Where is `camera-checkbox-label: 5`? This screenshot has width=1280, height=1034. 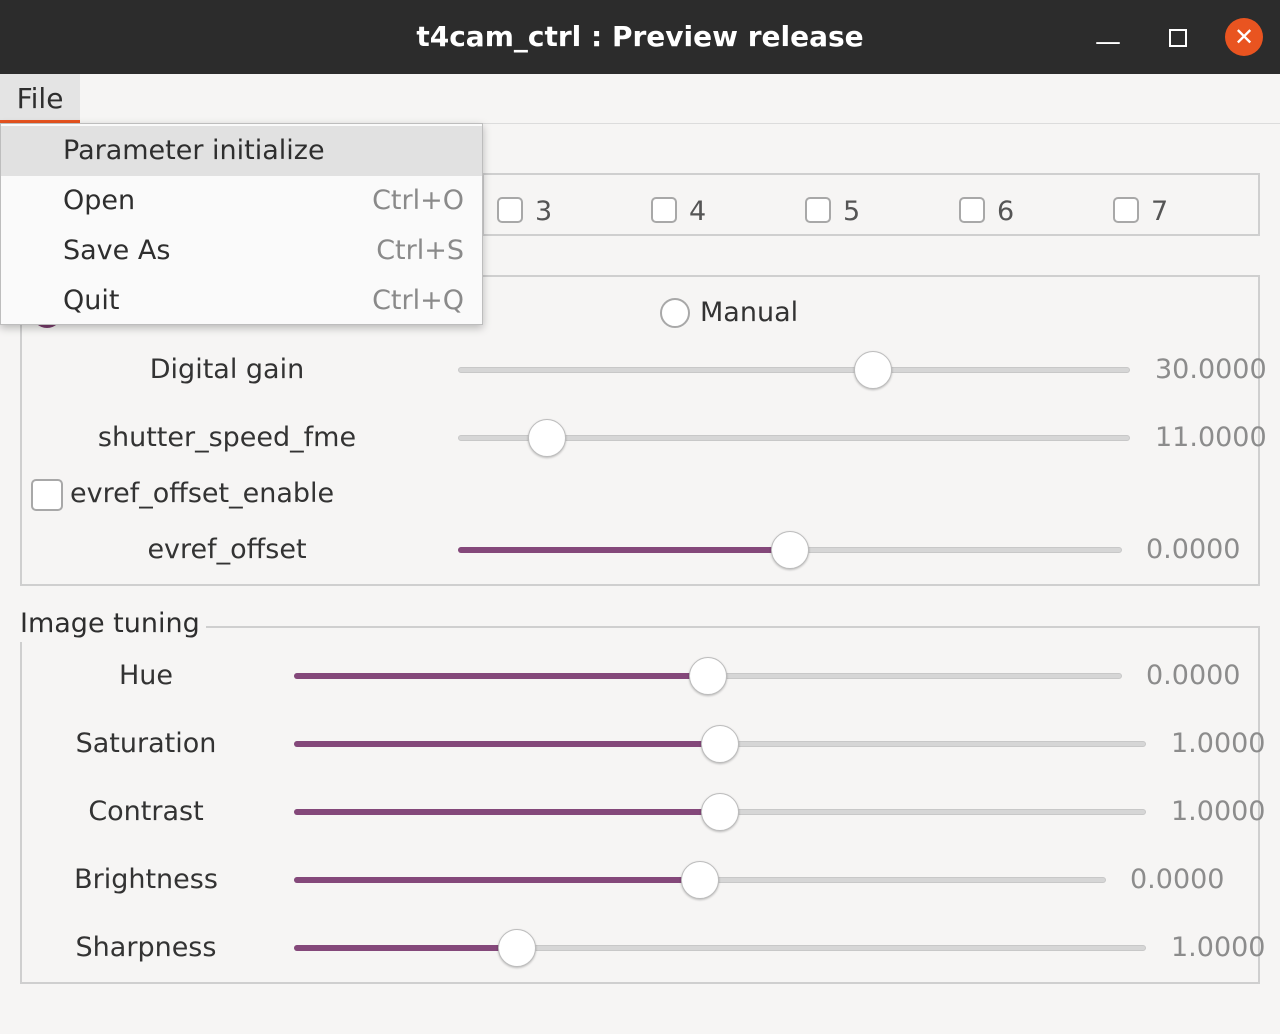 camera-checkbox-label: 5 is located at coordinates (852, 211).